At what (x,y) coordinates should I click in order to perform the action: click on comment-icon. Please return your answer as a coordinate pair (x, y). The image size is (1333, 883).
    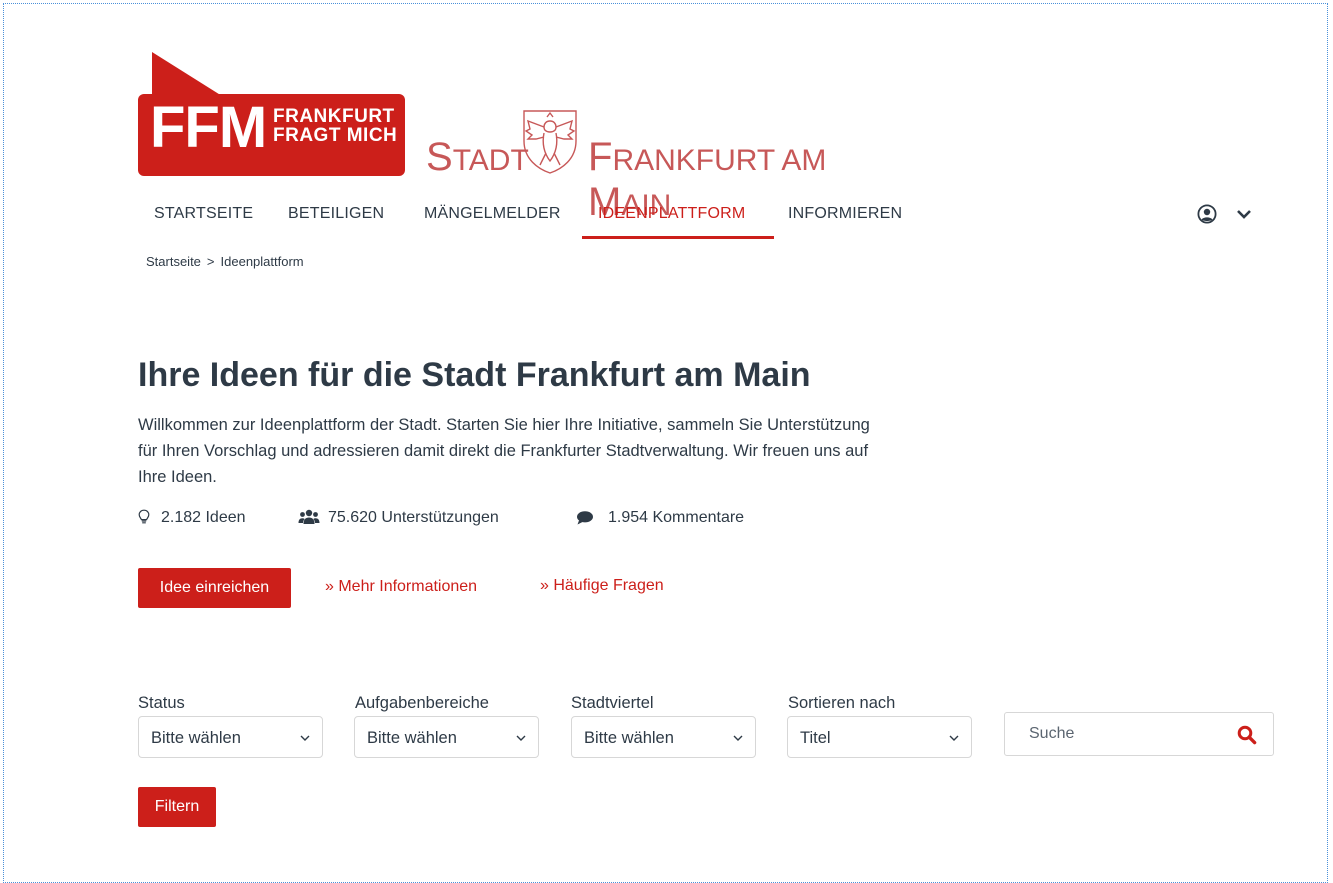
    Looking at the image, I should click on (585, 518).